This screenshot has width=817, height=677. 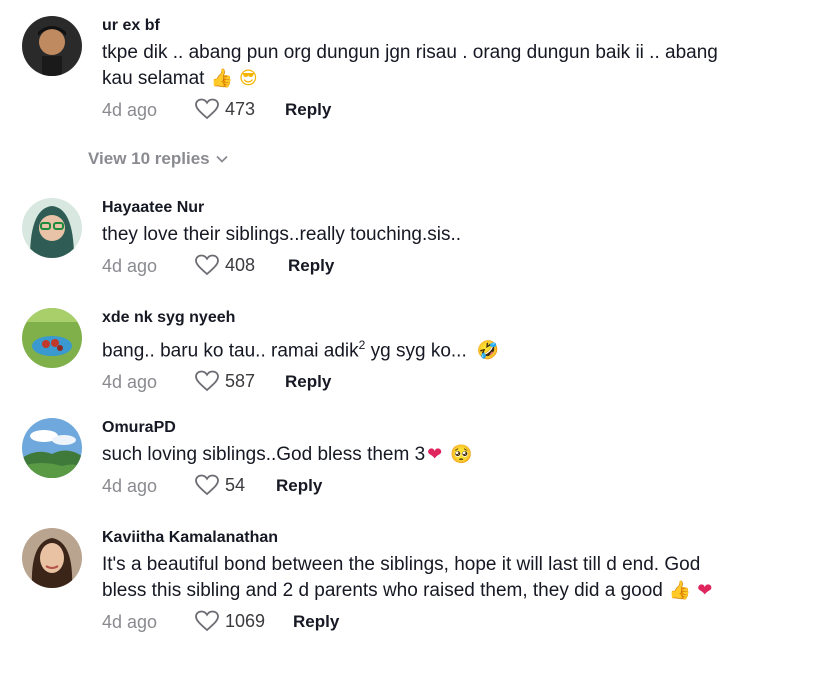 What do you see at coordinates (235, 484) in the screenshot?
I see `like-count: 54` at bounding box center [235, 484].